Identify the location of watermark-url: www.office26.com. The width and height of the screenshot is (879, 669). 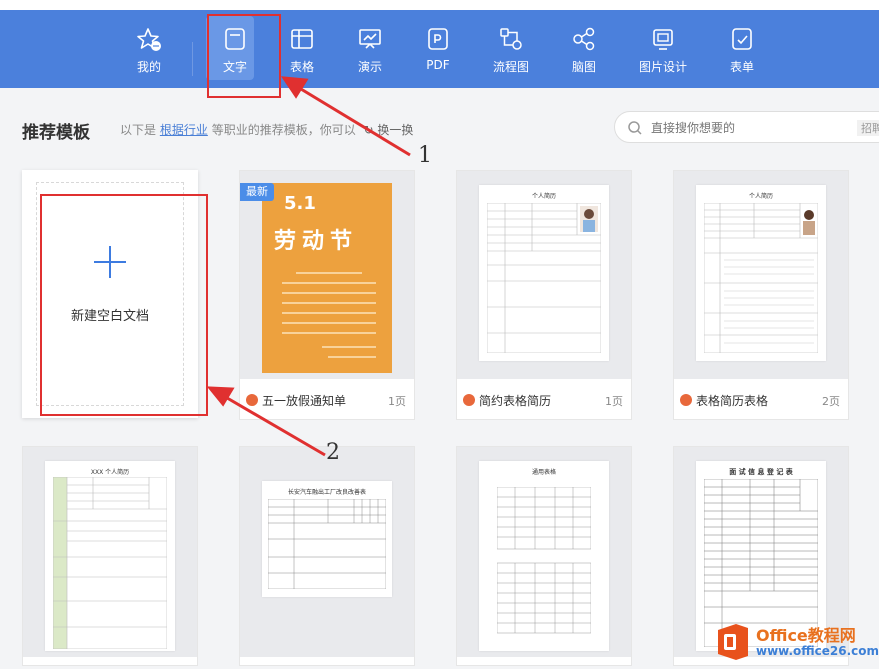
(817, 651).